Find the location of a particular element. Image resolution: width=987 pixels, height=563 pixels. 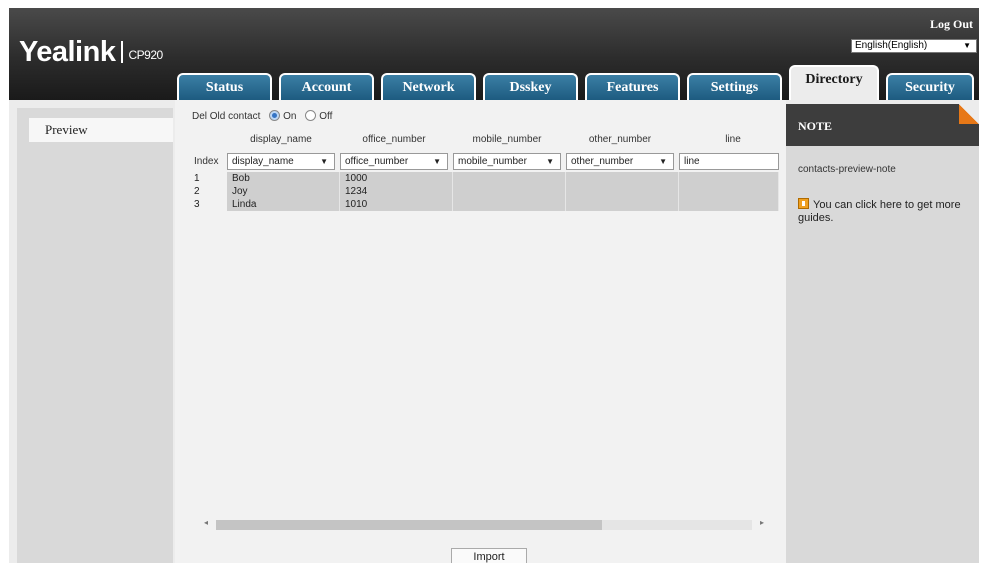

tab-network: Network is located at coordinates (428, 86).